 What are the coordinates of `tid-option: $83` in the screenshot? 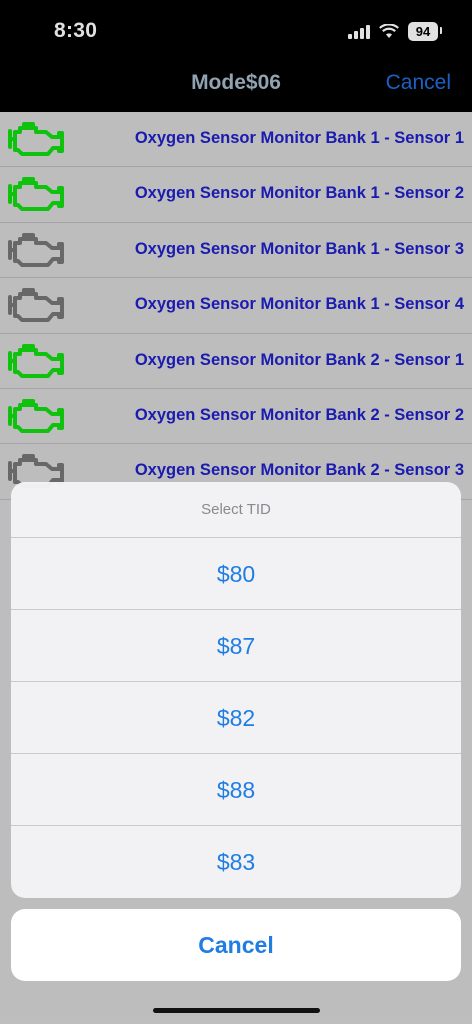 It's located at (236, 862).